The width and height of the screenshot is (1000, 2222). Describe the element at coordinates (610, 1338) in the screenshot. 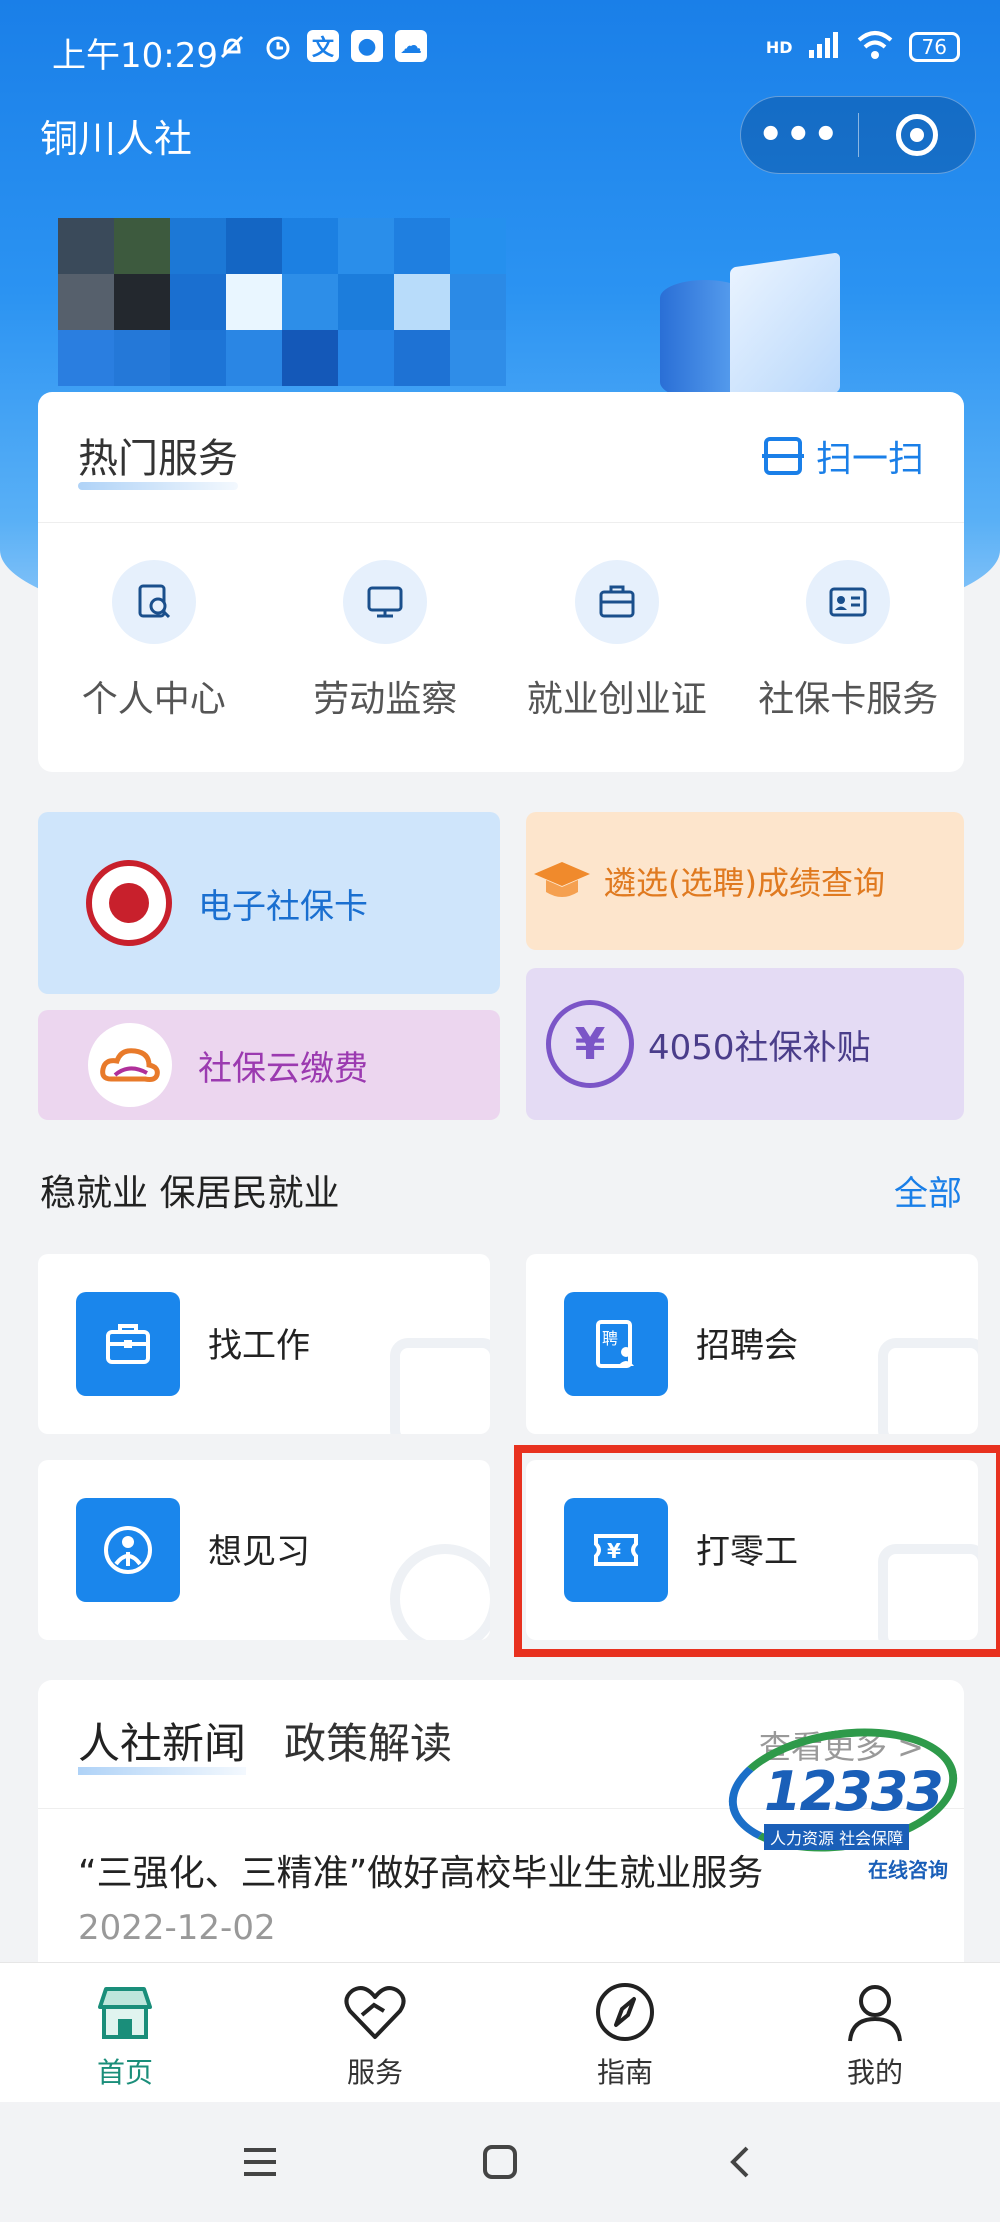

I see `svg-text: 聘` at that location.